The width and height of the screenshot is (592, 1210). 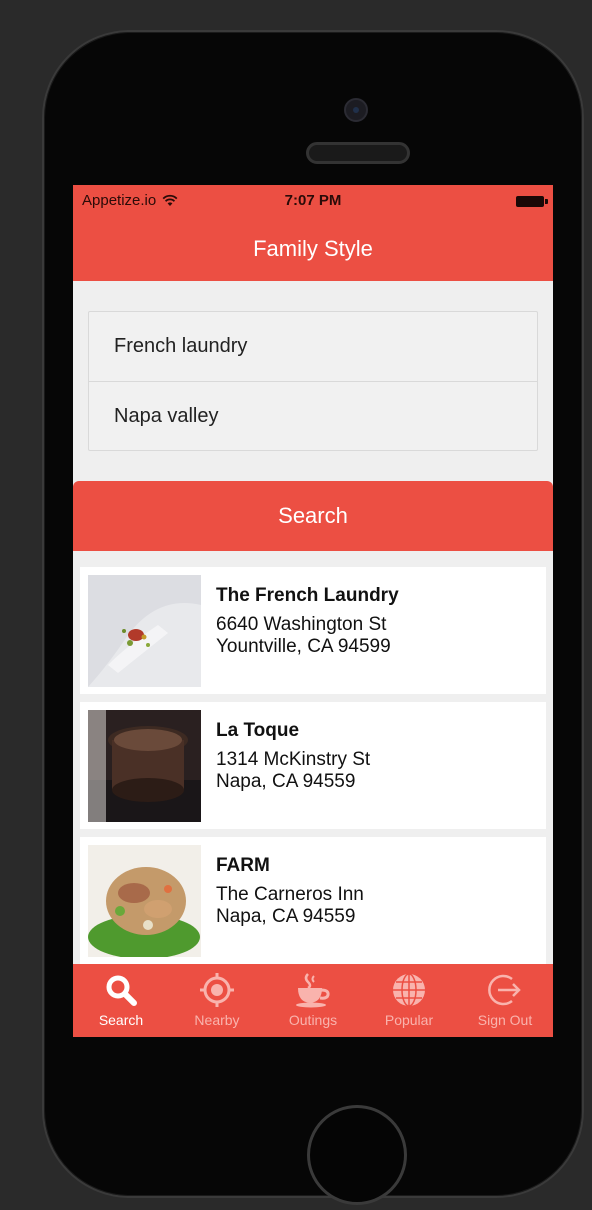 What do you see at coordinates (532, 201) in the screenshot?
I see `battery-icon` at bounding box center [532, 201].